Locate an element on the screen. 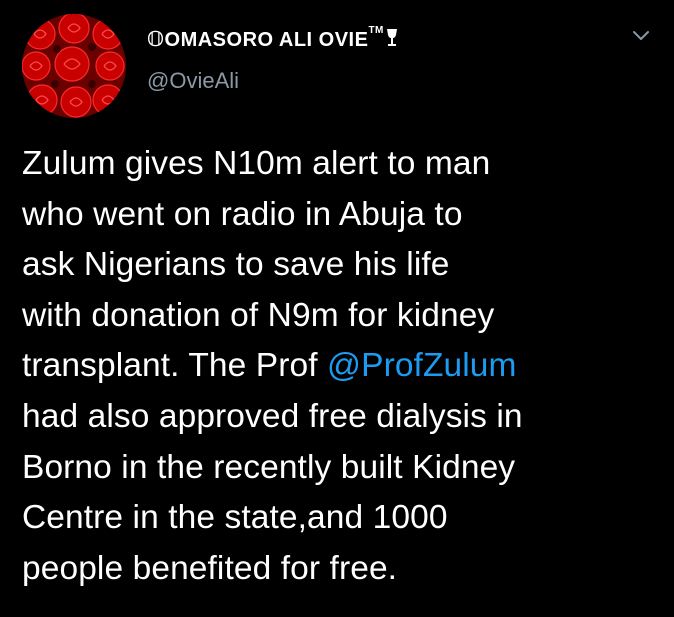 The image size is (674, 617). tweet-line: Borno in the recently built Kidney is located at coordinates (269, 467).